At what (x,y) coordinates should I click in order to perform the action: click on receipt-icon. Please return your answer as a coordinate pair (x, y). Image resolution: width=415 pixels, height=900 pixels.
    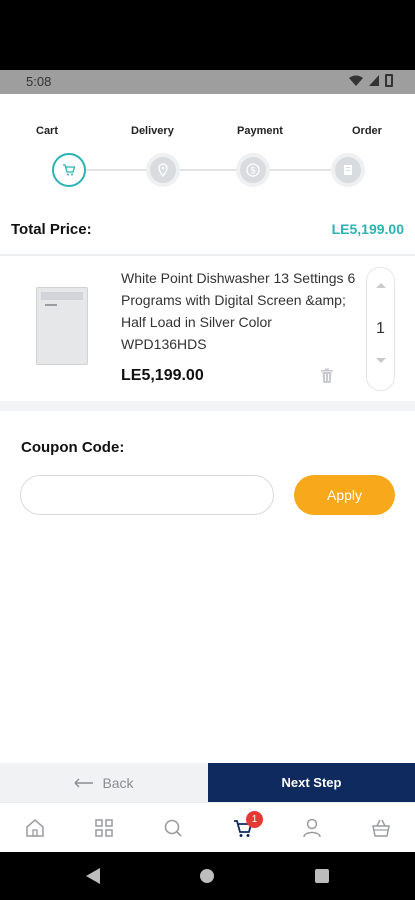
    Looking at the image, I should click on (348, 170).